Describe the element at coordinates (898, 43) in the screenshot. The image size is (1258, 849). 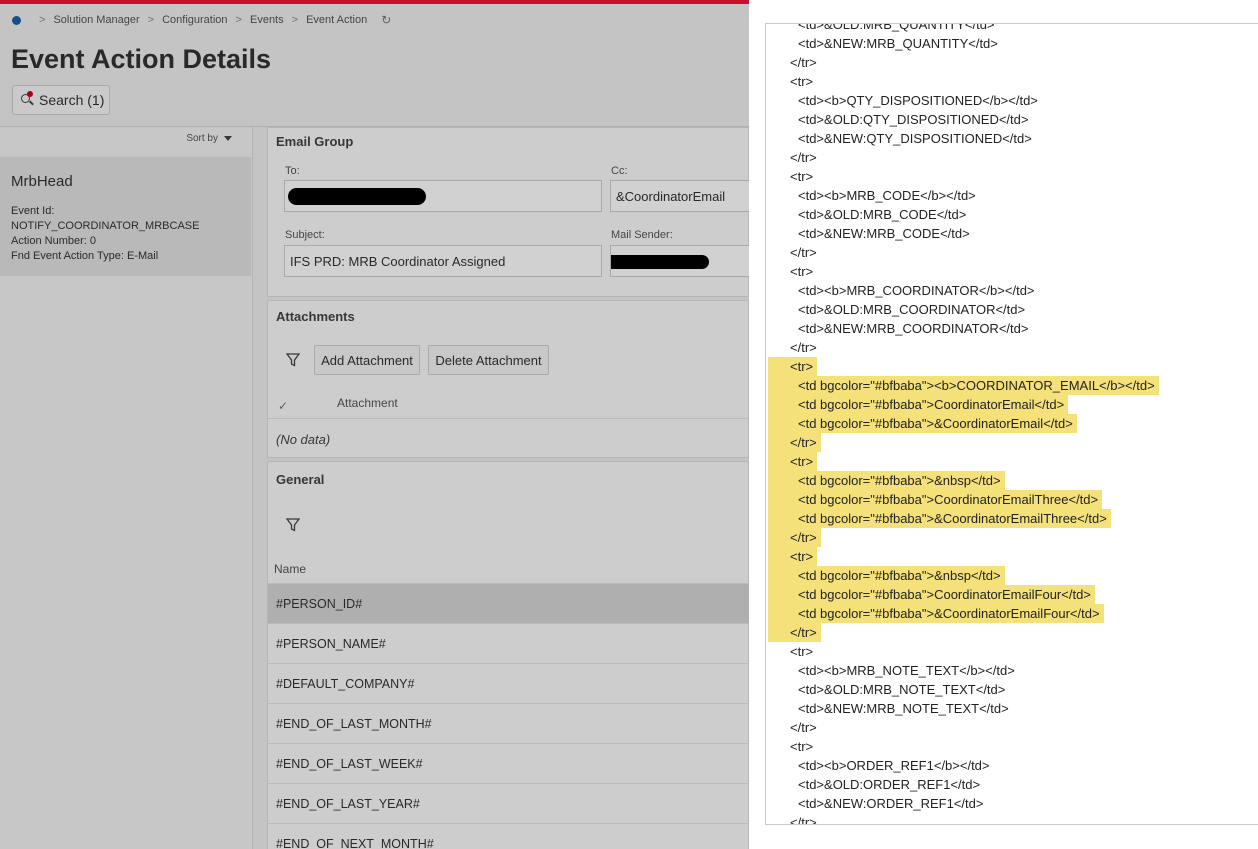
I see `code-line: <td>&NEW:MRB_QUANTITY</td>` at that location.